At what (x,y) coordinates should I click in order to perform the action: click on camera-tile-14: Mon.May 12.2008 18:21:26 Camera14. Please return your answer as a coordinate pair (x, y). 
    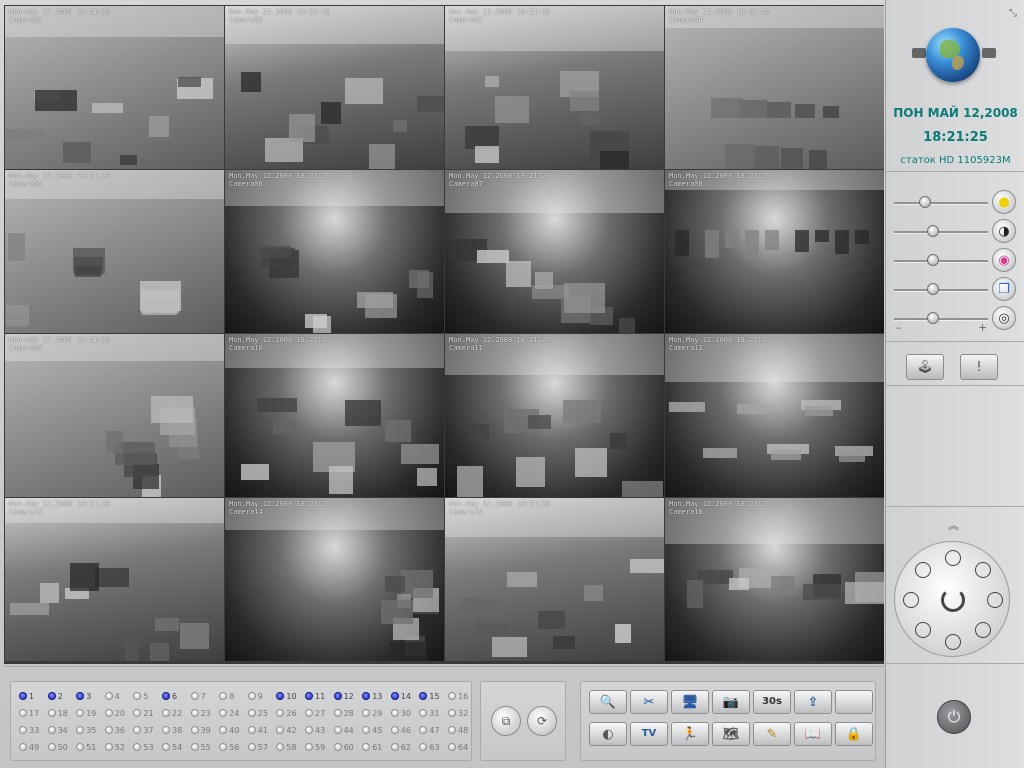
    Looking at the image, I should click on (334, 579).